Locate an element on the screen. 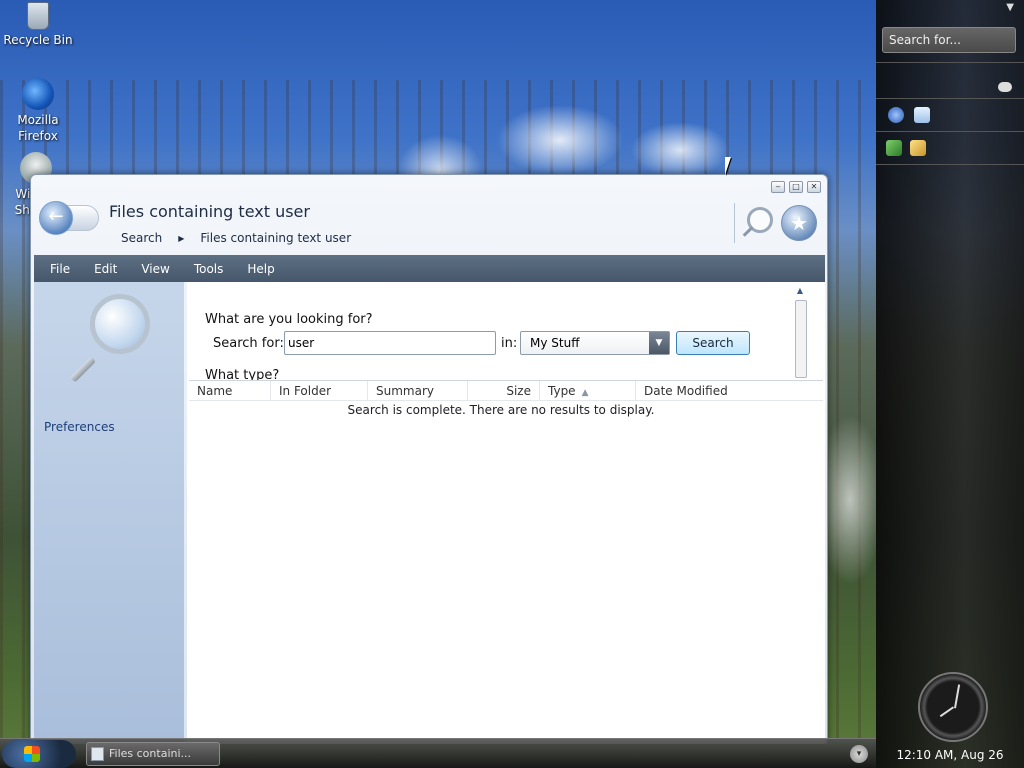  favorites-star-icon: ★ is located at coordinates (799, 223).